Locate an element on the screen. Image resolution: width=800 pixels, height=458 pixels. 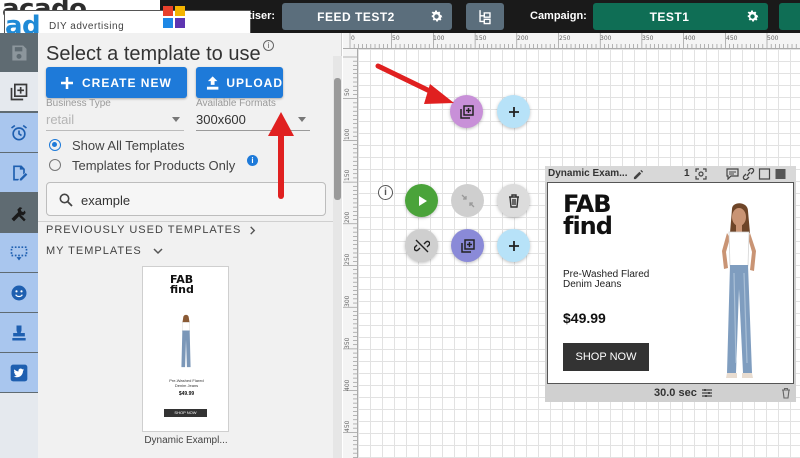
rail-emoji is located at coordinates (19, 292).